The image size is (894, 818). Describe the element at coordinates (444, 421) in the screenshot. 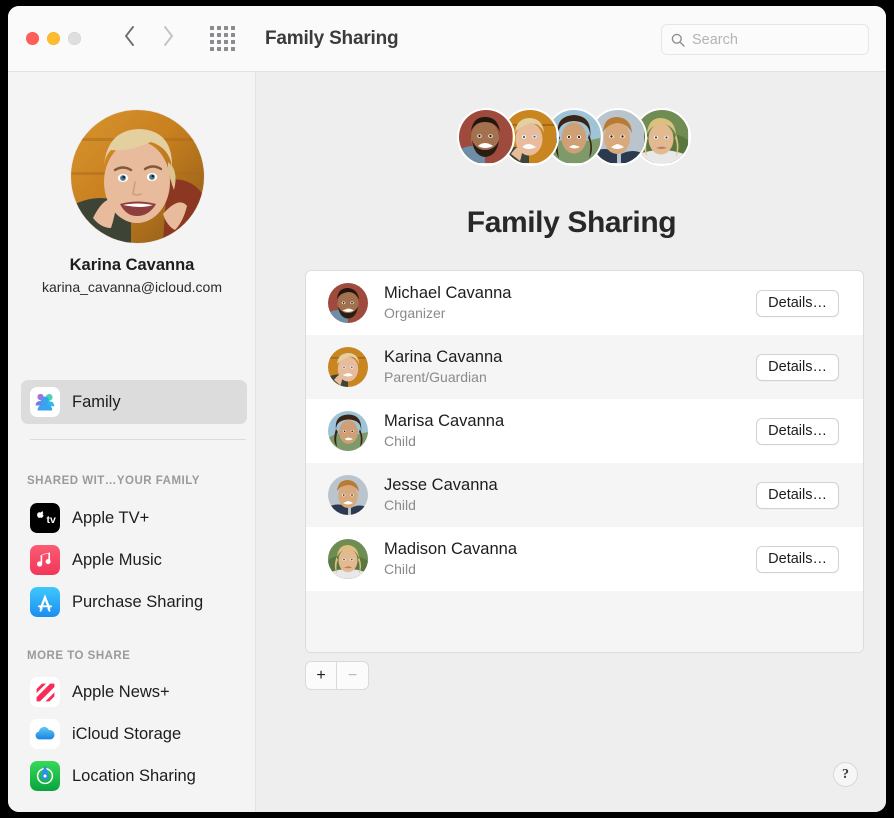

I see `member-name: Marisa Cavanna` at that location.